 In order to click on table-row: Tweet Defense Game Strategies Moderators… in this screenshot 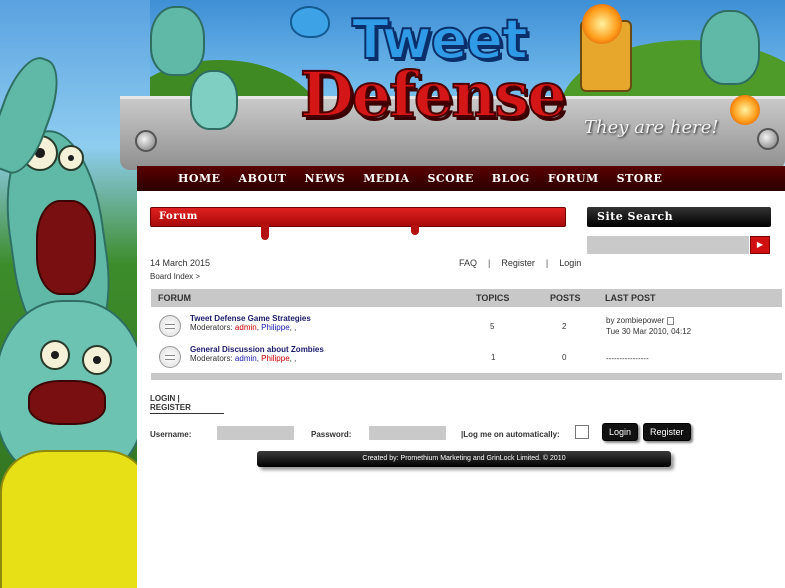, I will do `click(466, 326)`.